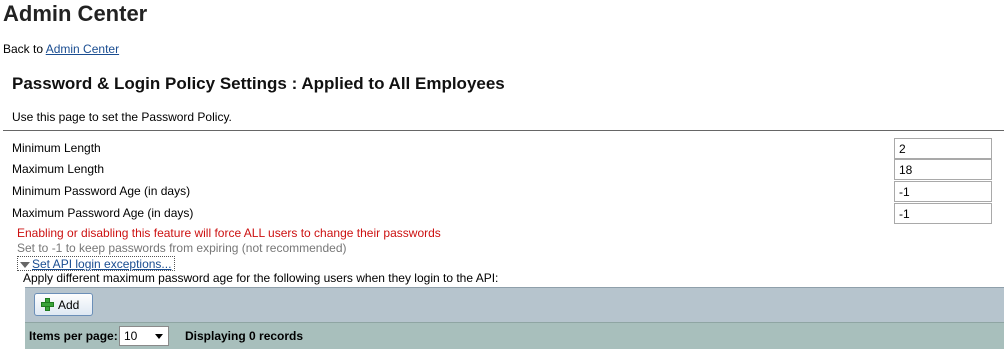  What do you see at coordinates (75, 13) in the screenshot?
I see `page-title: Admin Center` at bounding box center [75, 13].